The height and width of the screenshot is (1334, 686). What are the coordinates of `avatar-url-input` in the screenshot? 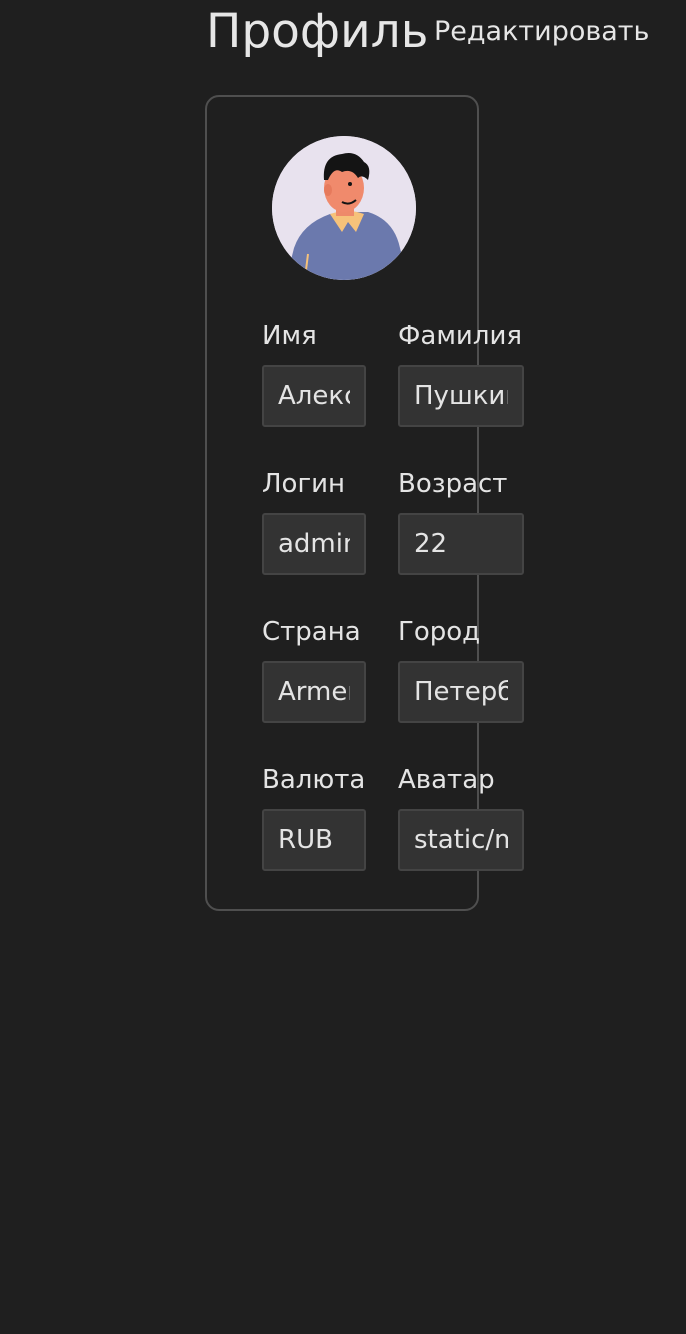 It's located at (461, 840).